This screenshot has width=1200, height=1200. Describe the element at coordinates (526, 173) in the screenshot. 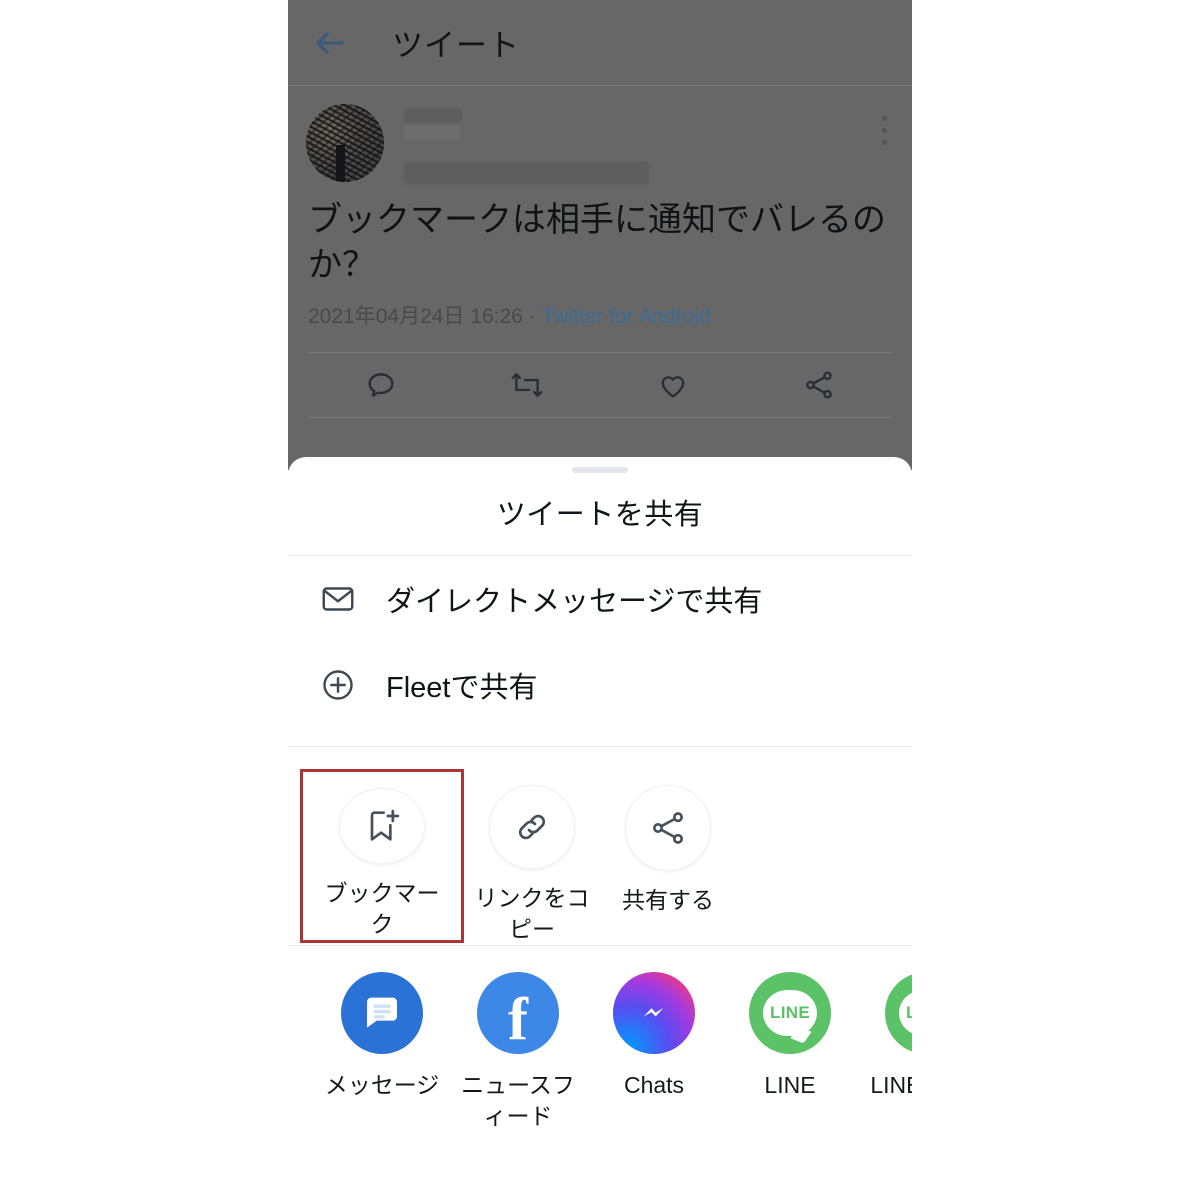

I see `redacted-handle` at that location.